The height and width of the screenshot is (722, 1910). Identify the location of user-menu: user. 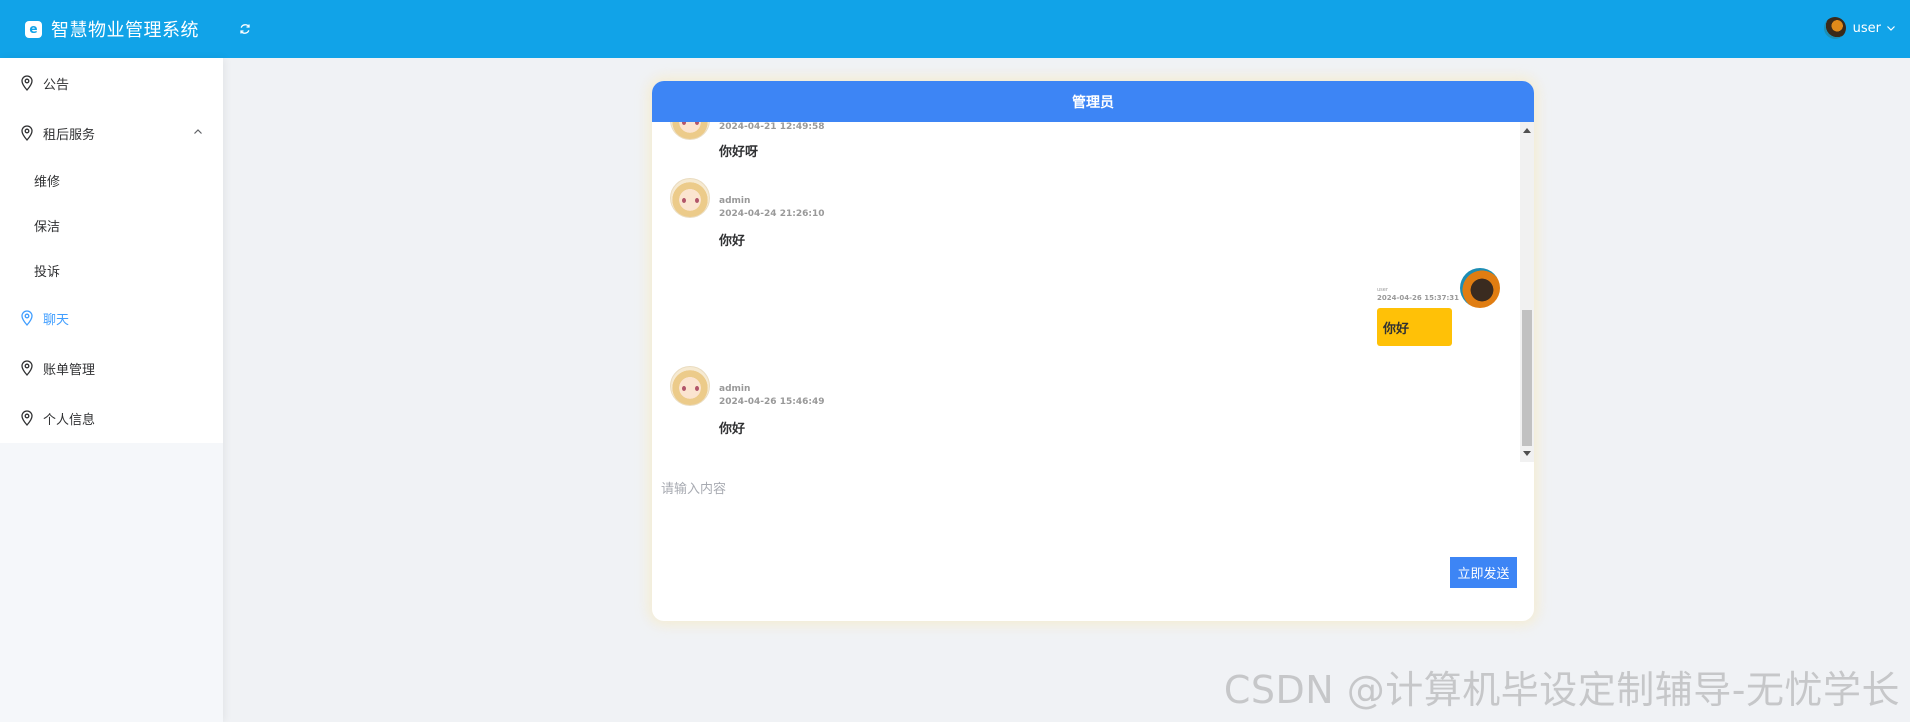
(1859, 28).